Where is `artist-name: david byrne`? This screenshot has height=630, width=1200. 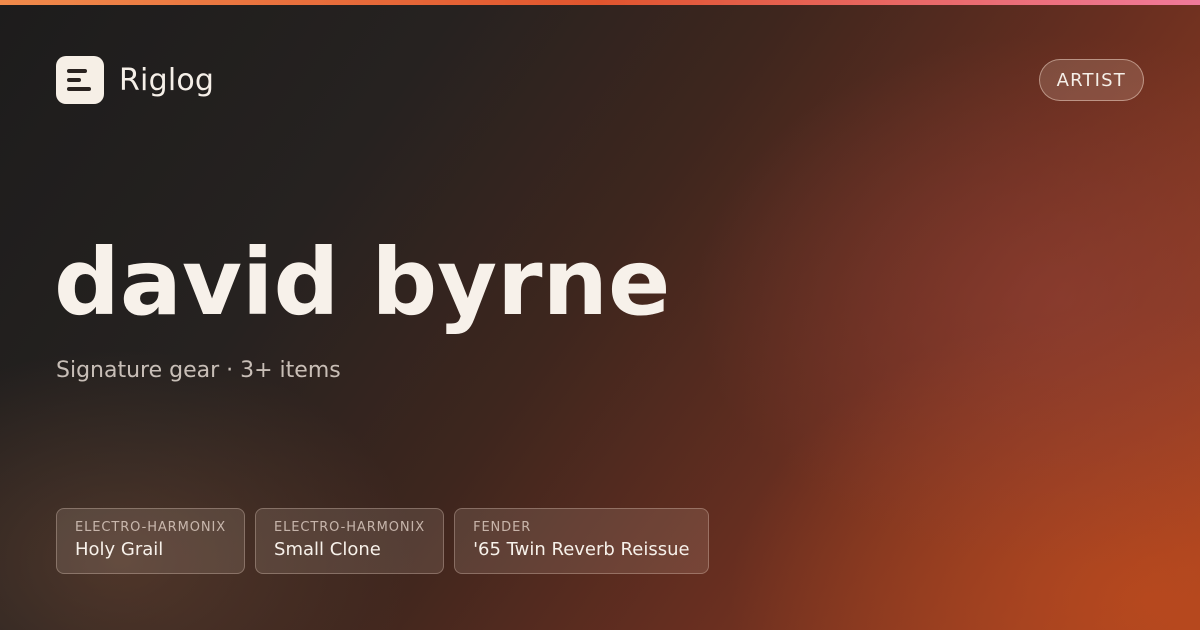
artist-name: david byrne is located at coordinates (362, 282).